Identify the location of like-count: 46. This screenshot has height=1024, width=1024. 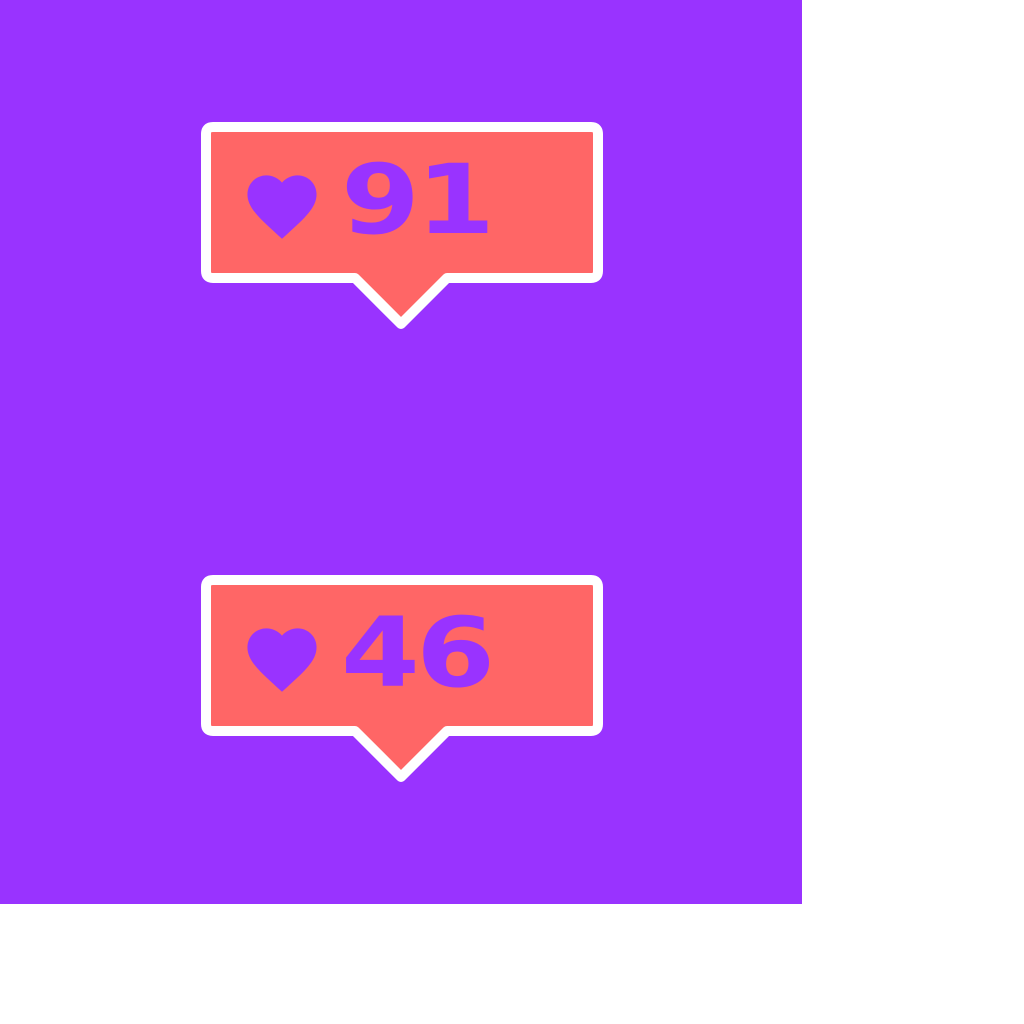
(418, 653).